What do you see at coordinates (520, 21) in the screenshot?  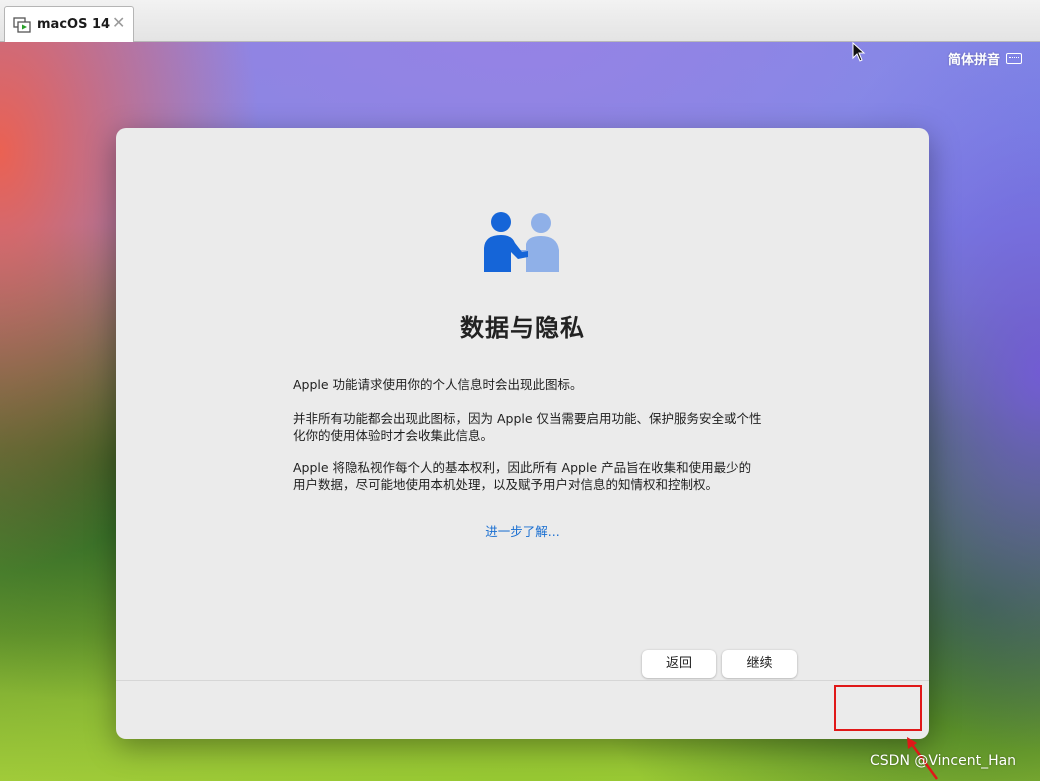 I see `vm-tab-bar: macOS 14 ✕` at bounding box center [520, 21].